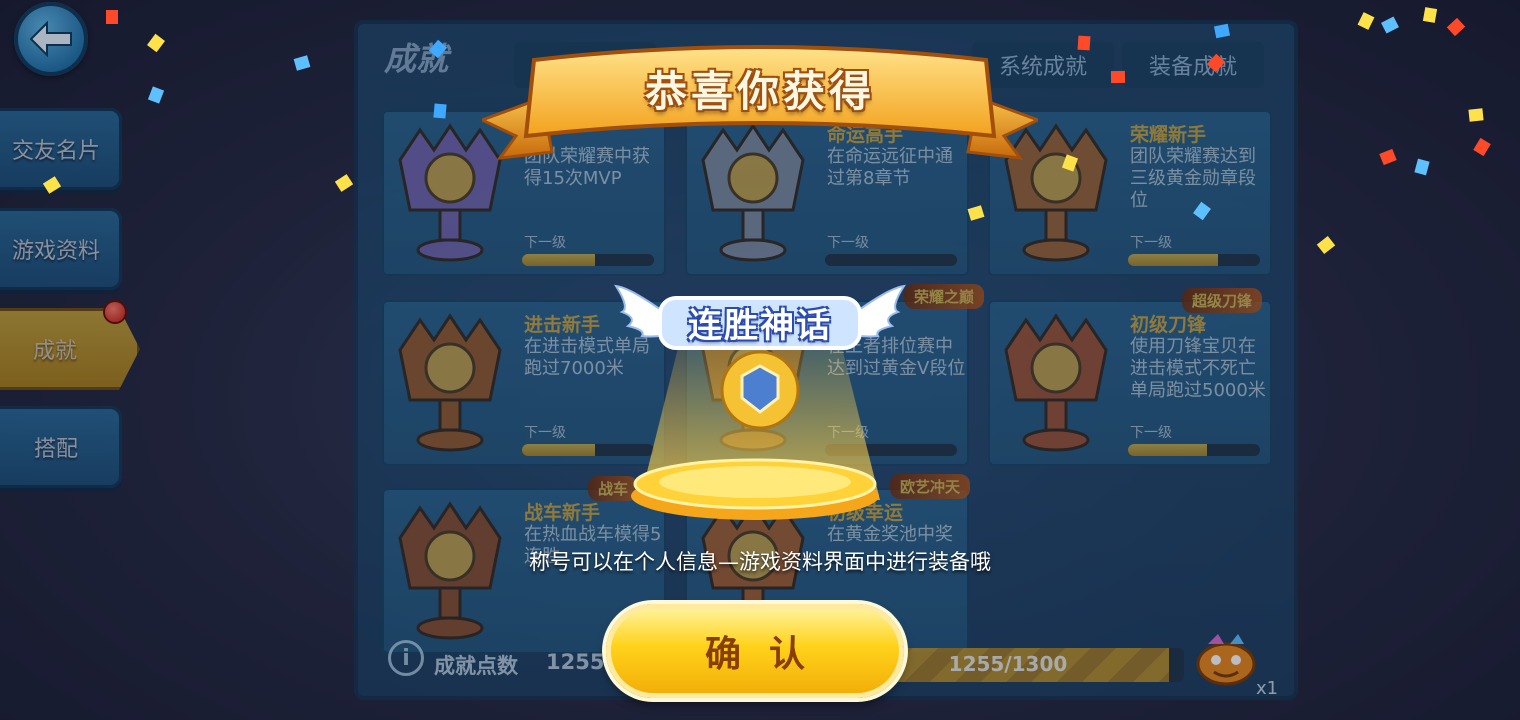 The width and height of the screenshot is (1520, 720). I want to click on card-title: 战车新手, so click(562, 513).